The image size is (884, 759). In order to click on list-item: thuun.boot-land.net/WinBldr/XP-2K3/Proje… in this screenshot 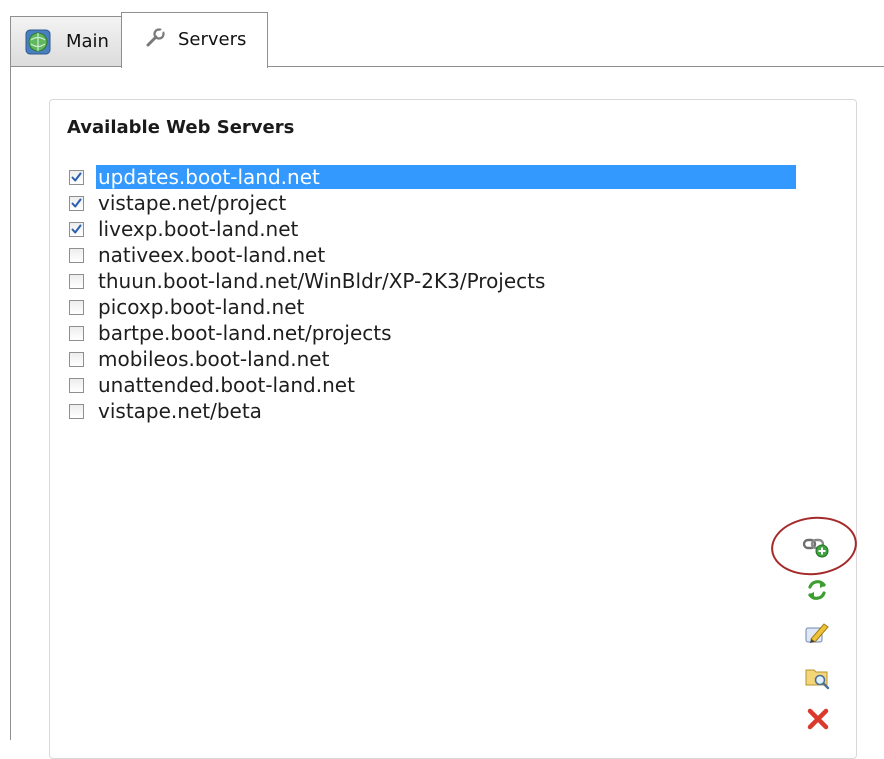, I will do `click(437, 281)`.